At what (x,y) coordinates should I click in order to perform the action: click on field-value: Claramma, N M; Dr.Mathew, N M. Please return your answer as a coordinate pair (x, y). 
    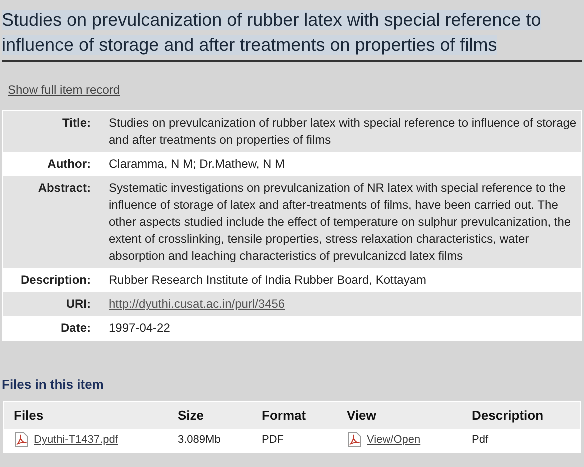
    Looking at the image, I should click on (197, 164).